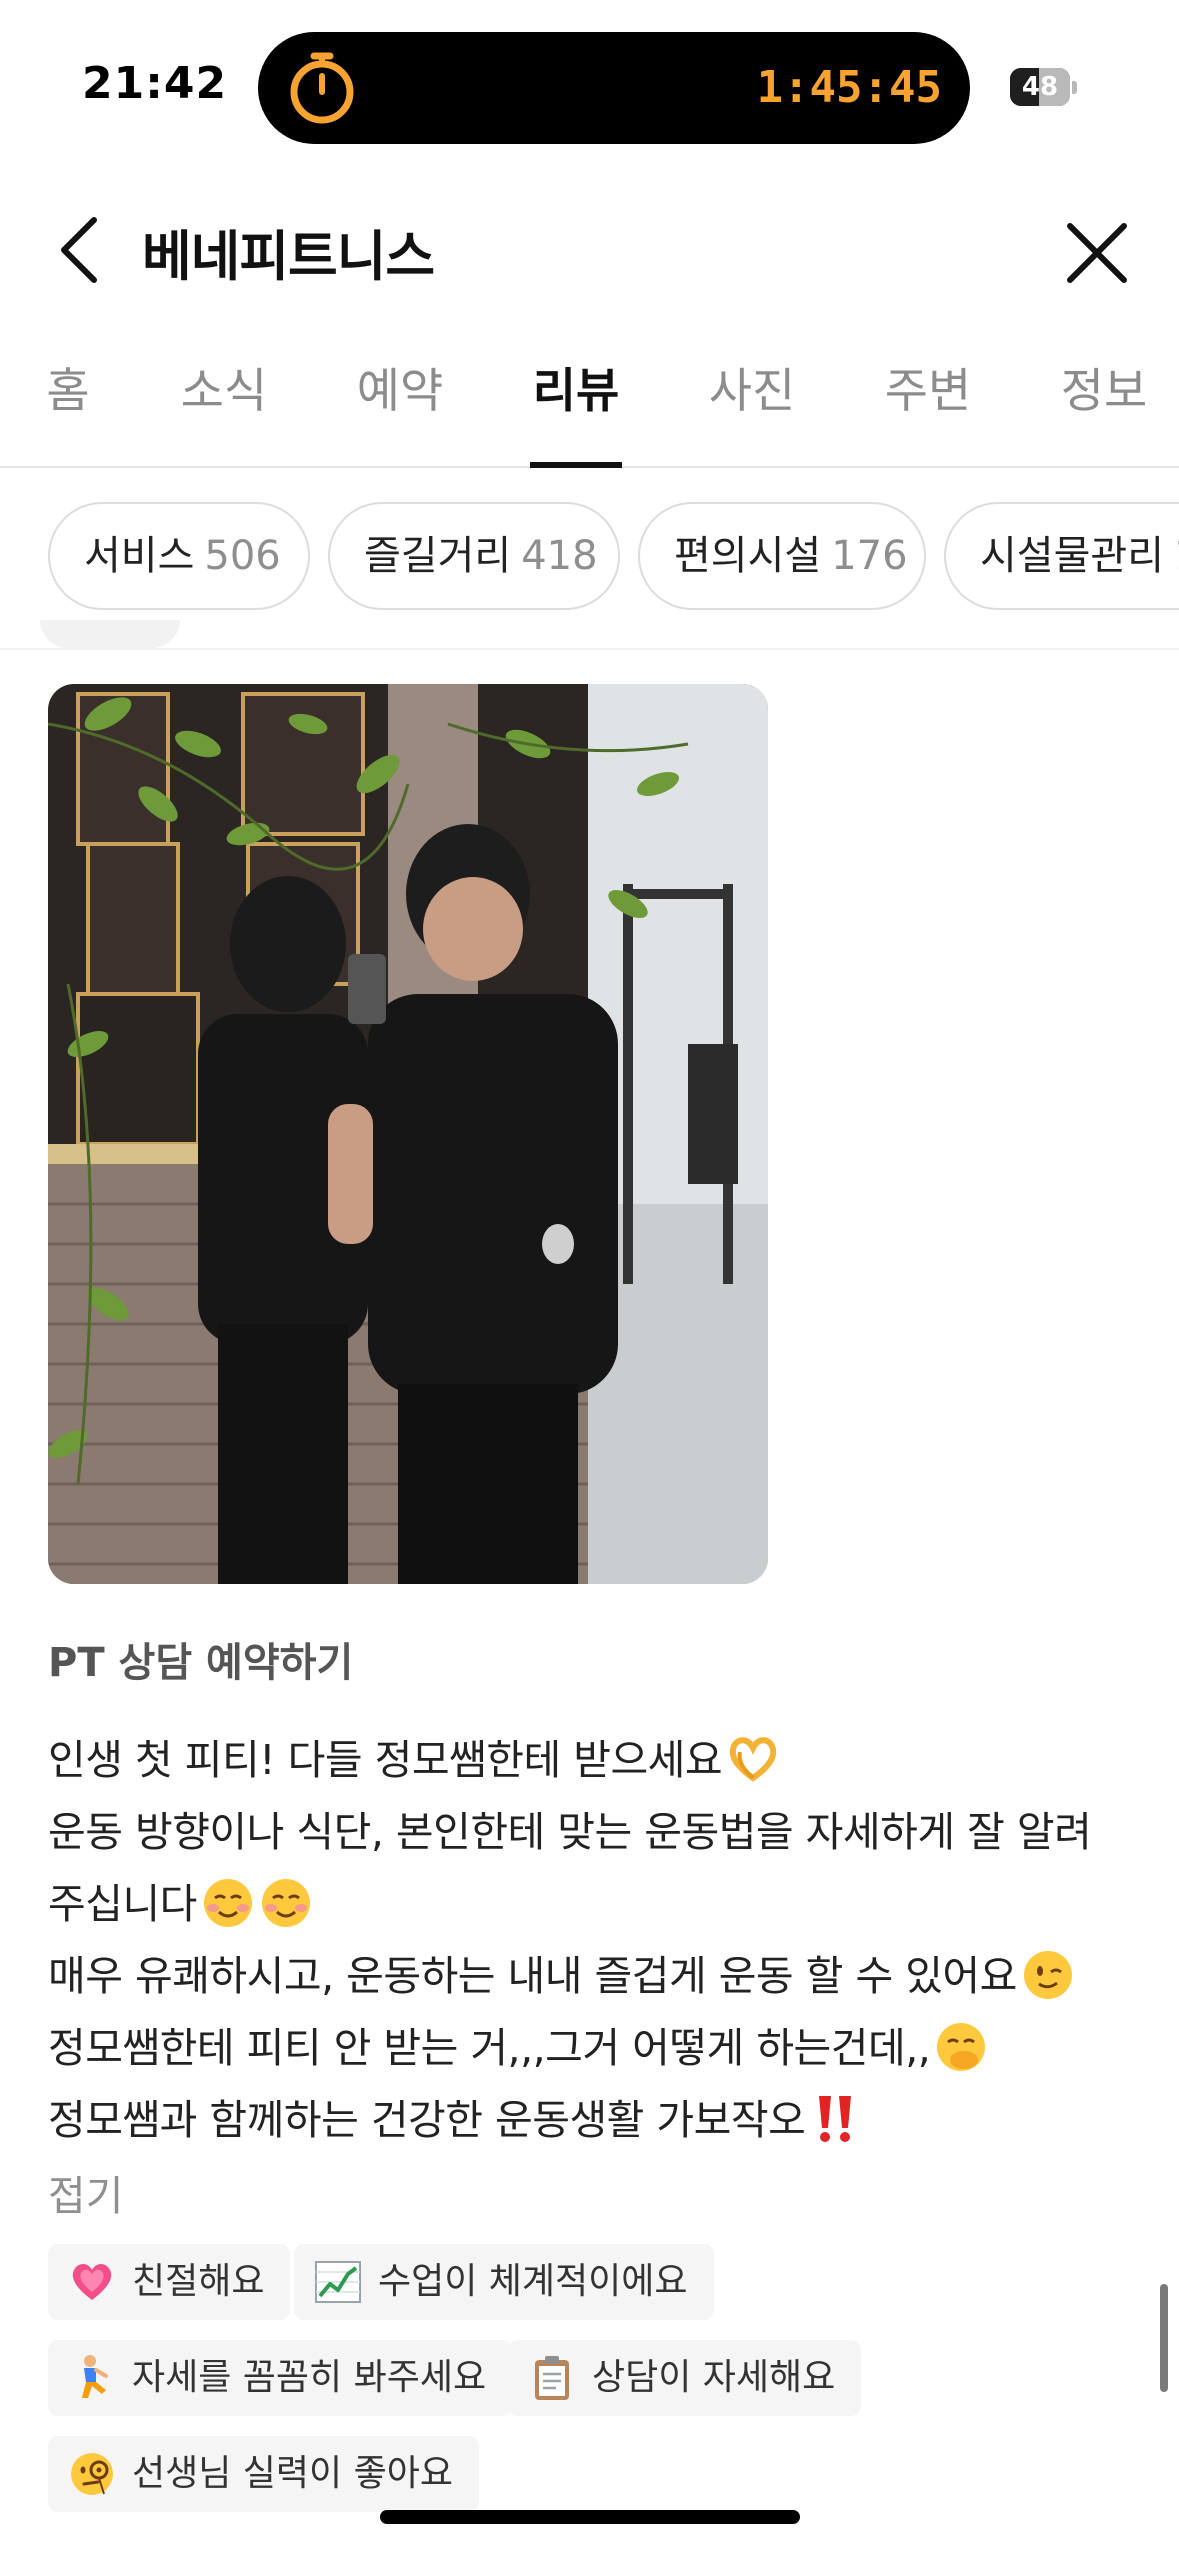 The width and height of the screenshot is (1179, 2556). What do you see at coordinates (92, 2474) in the screenshot?
I see `face-with-monocle-icon` at bounding box center [92, 2474].